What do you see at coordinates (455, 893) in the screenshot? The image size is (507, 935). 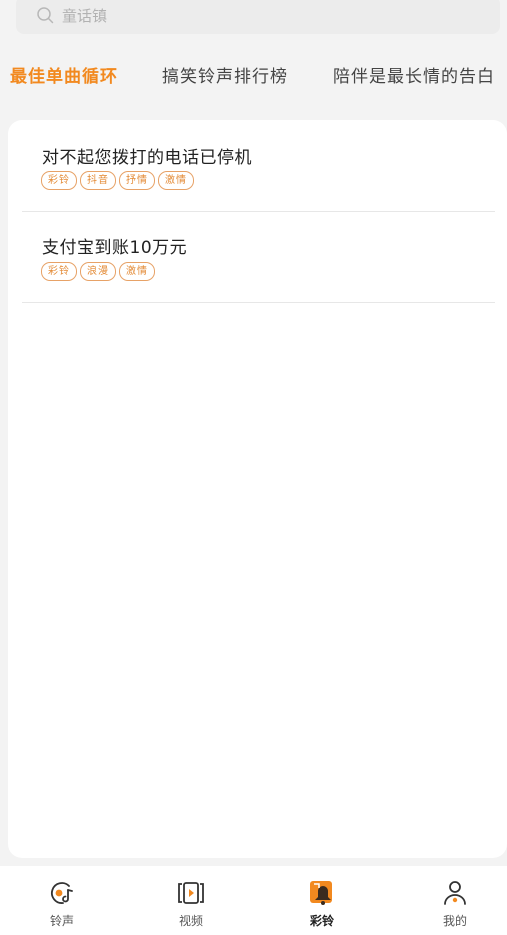 I see `profile-icon` at bounding box center [455, 893].